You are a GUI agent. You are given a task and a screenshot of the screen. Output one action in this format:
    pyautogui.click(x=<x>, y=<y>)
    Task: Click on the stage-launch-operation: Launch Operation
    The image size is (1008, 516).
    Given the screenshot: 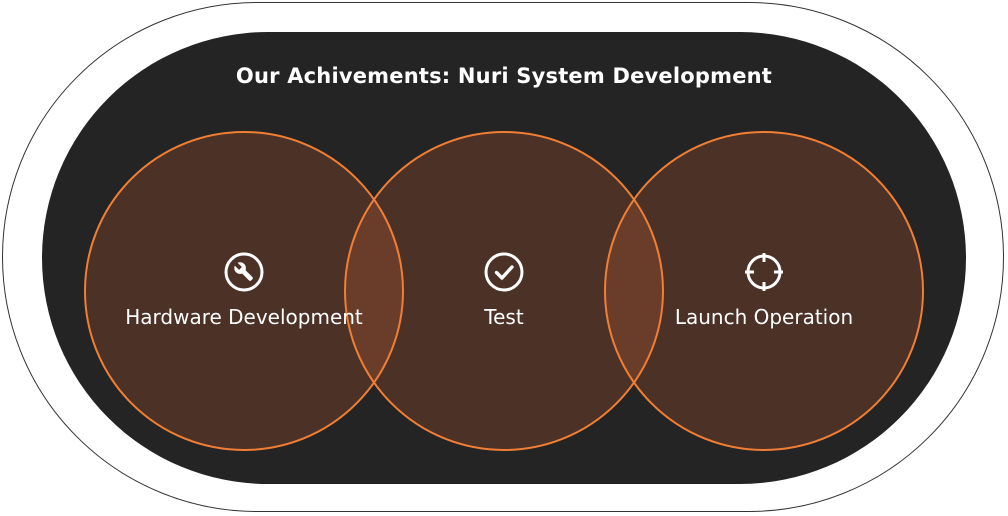 What is the action you would take?
    pyautogui.click(x=764, y=290)
    